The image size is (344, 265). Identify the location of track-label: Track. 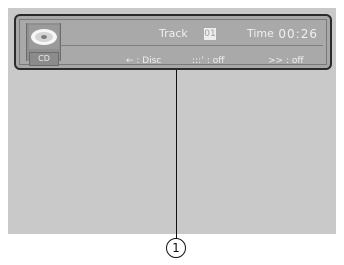
(173, 33).